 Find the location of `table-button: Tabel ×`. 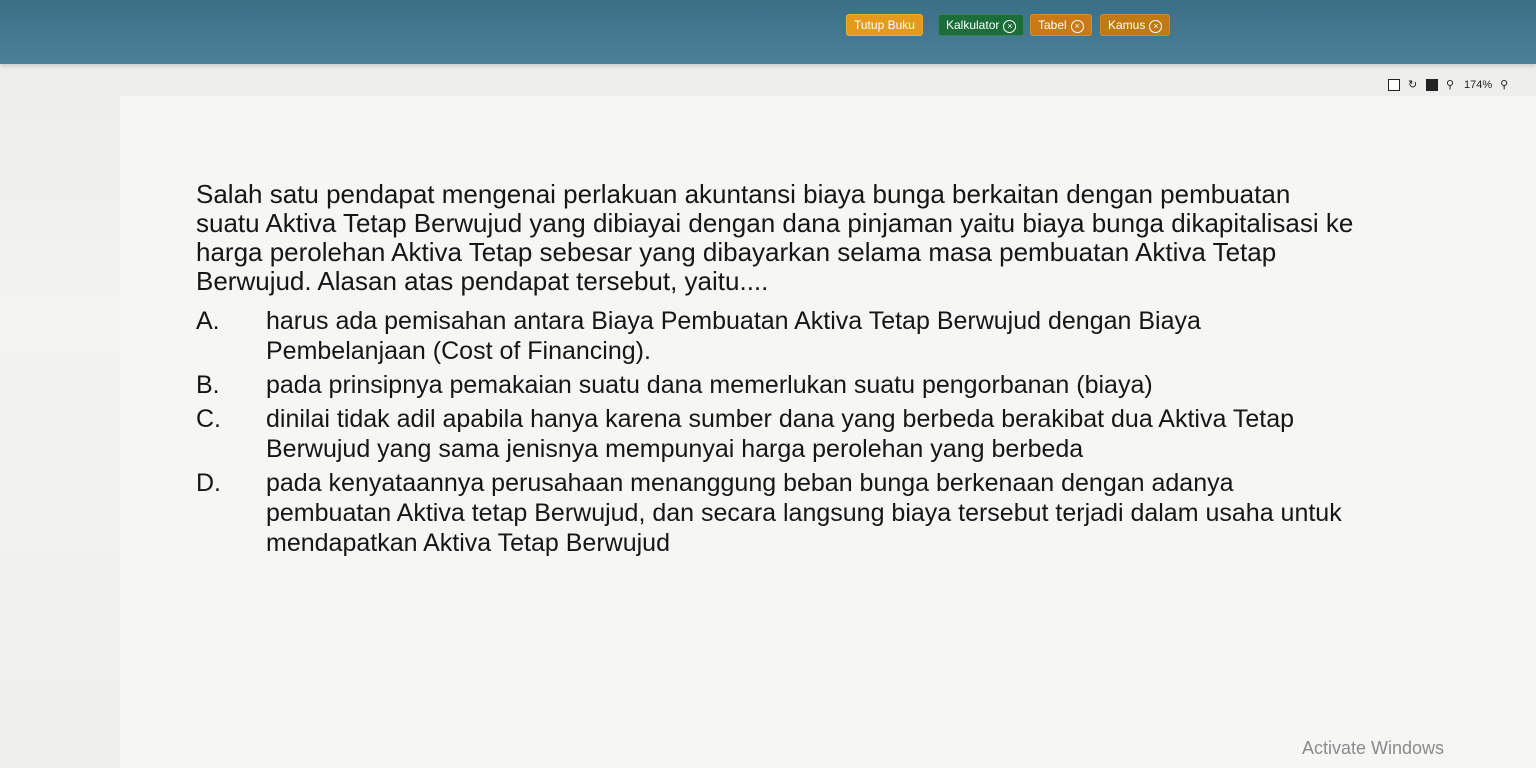

table-button: Tabel × is located at coordinates (1061, 25).